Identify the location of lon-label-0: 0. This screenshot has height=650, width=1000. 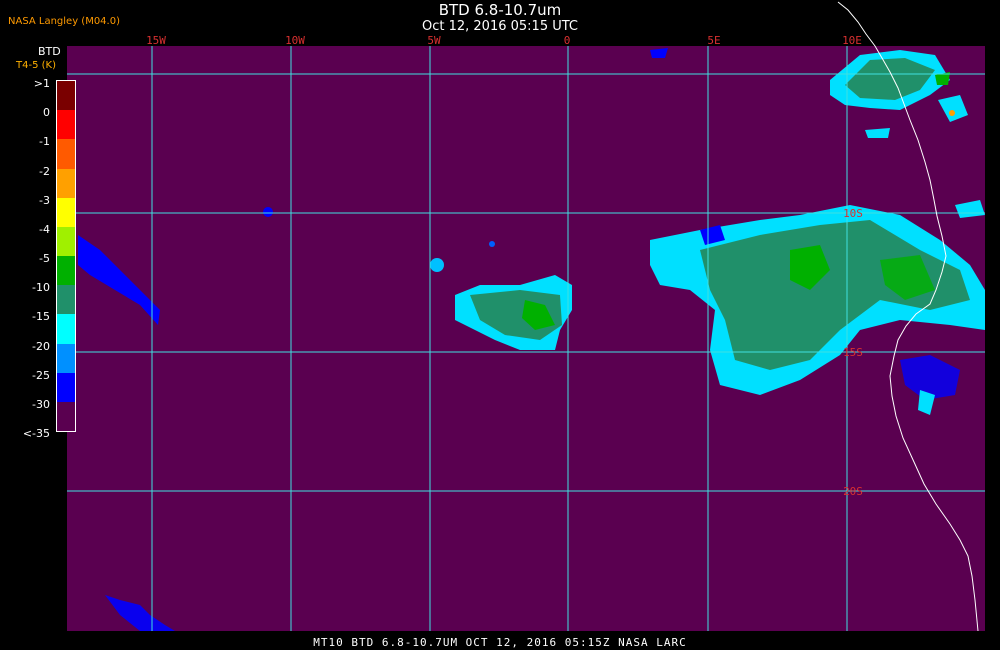
(567, 40).